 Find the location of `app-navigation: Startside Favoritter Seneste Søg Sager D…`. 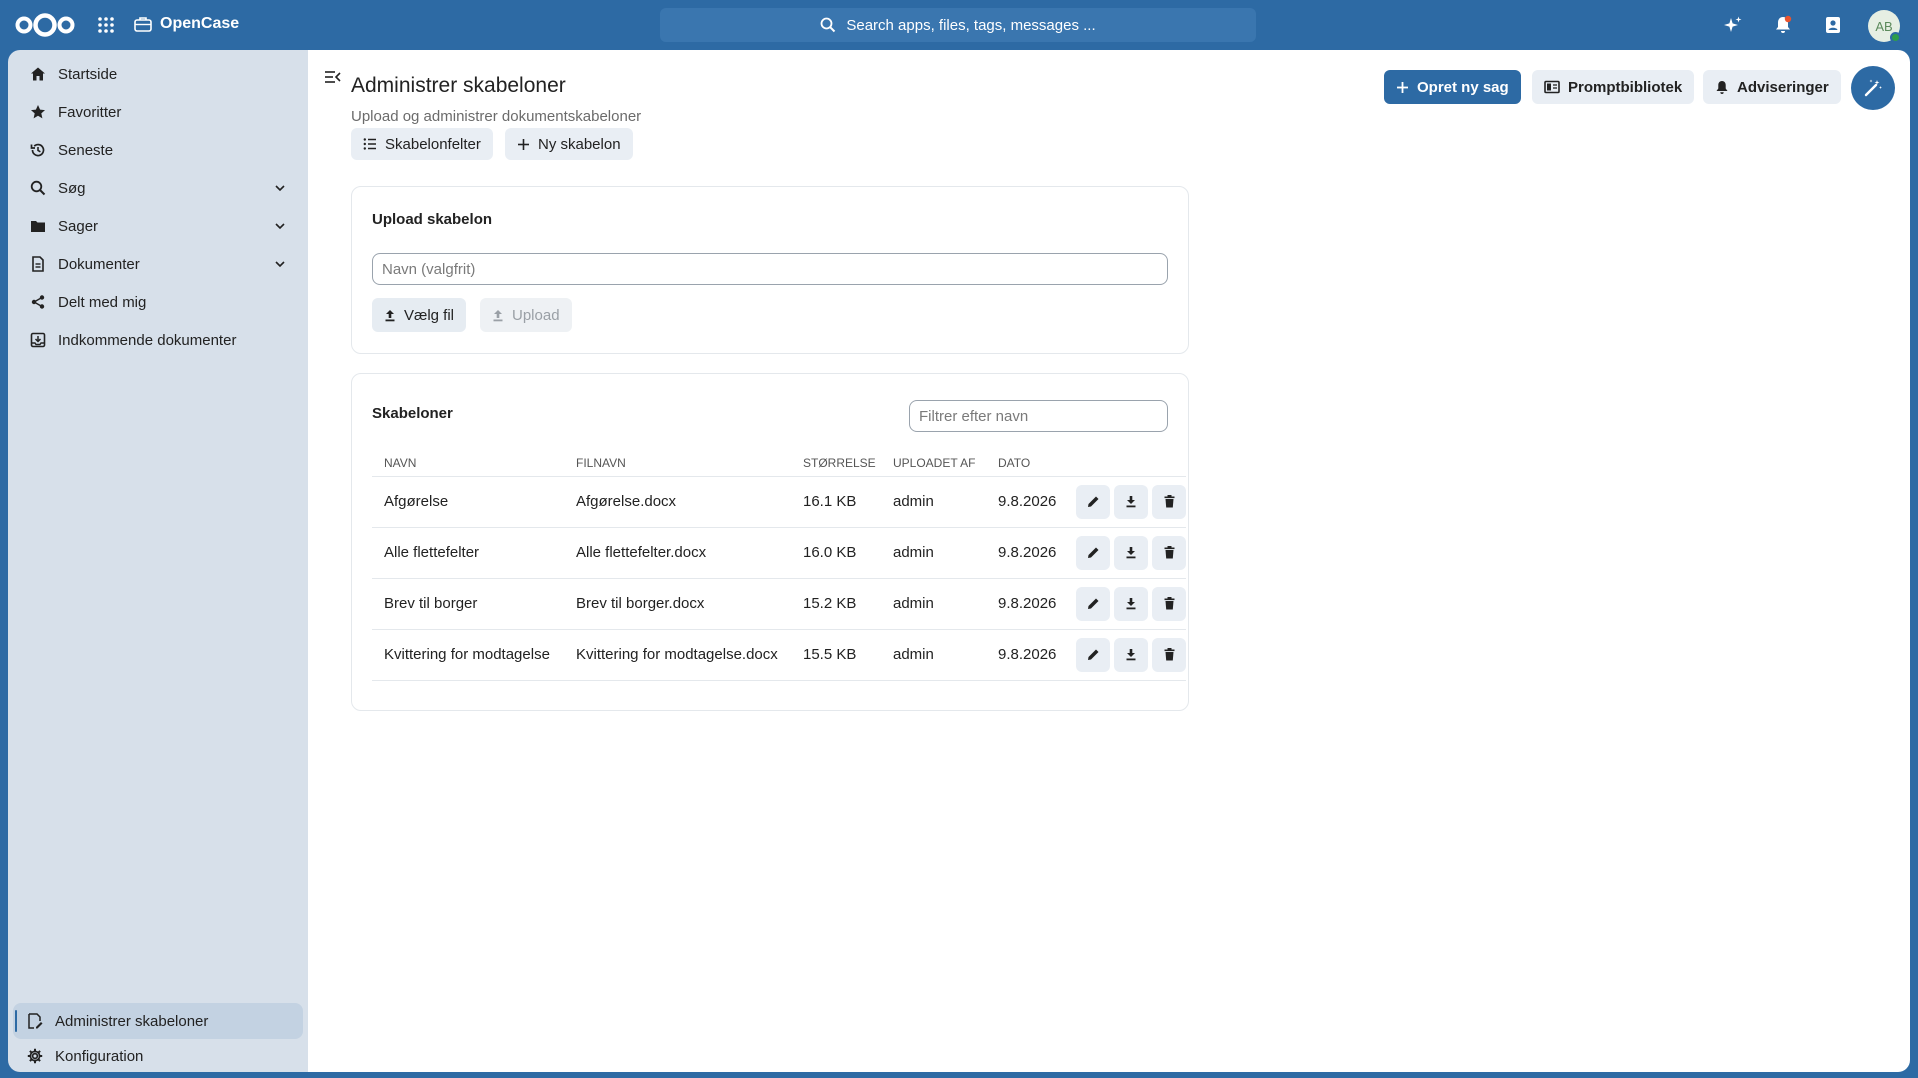

app-navigation: Startside Favoritter Seneste Søg Sager D… is located at coordinates (158, 561).